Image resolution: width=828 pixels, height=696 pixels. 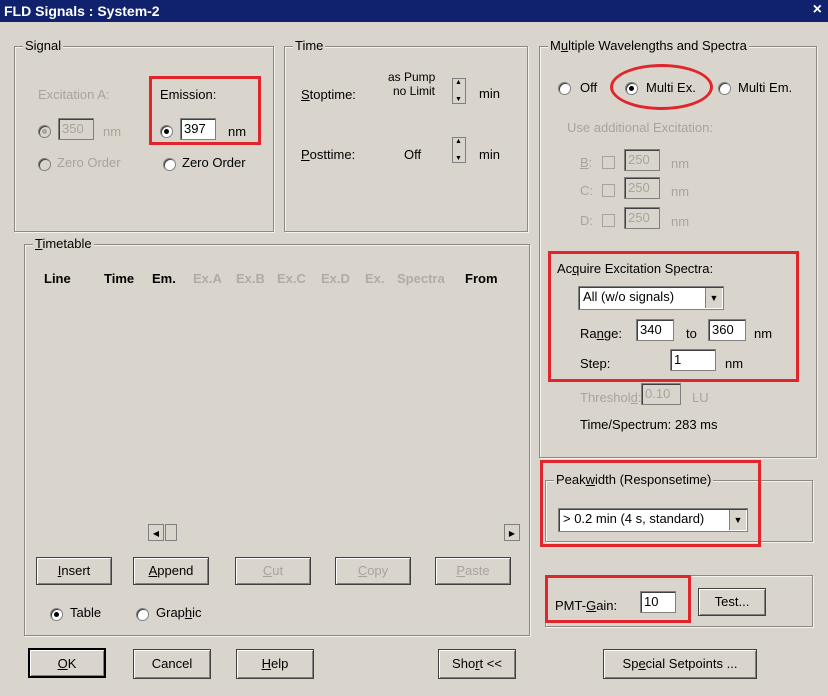 I want to click on b-field: 250, so click(x=642, y=160).